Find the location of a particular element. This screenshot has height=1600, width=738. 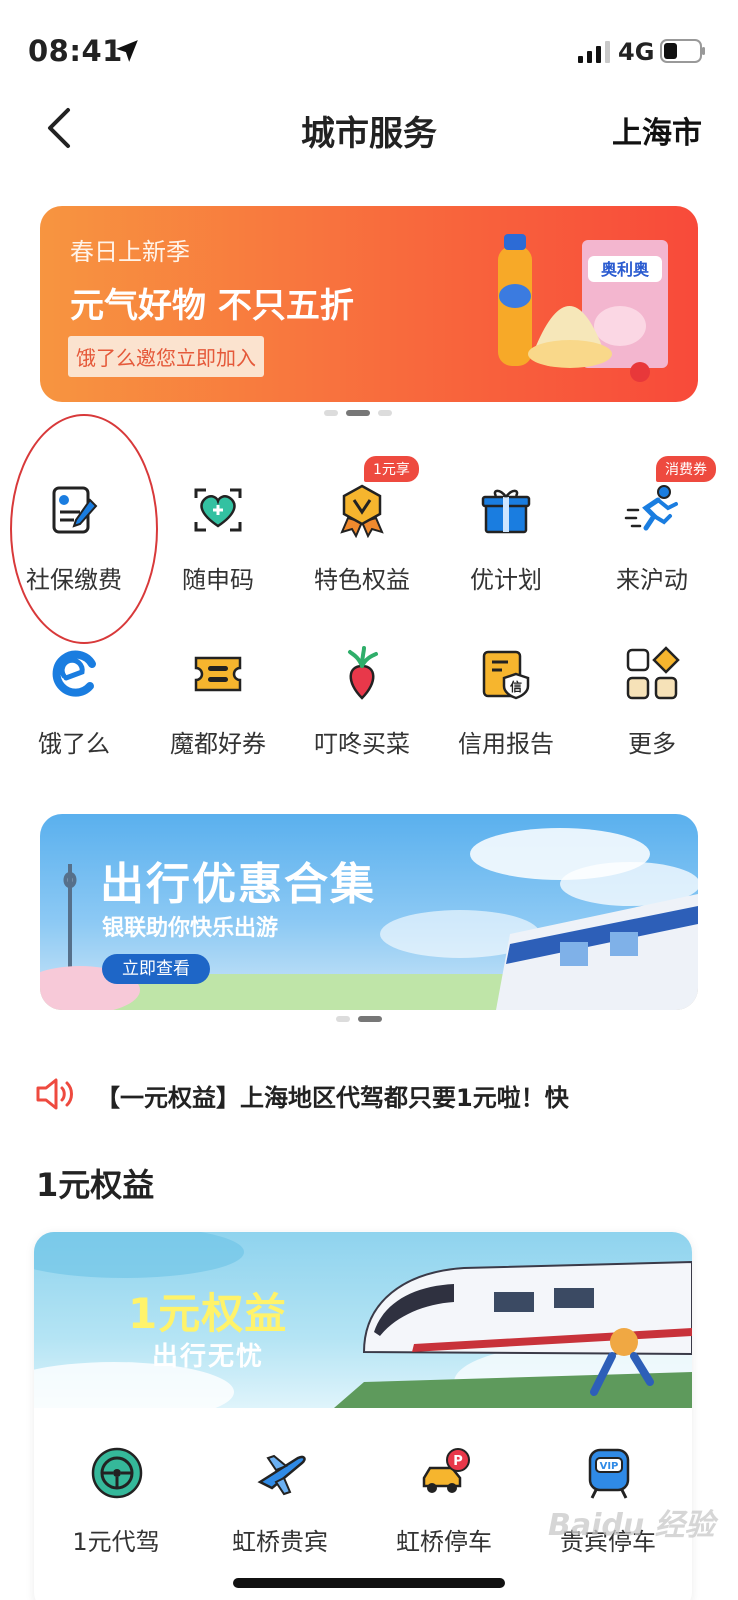

credit-icon-text: 信 is located at coordinates (516, 686).